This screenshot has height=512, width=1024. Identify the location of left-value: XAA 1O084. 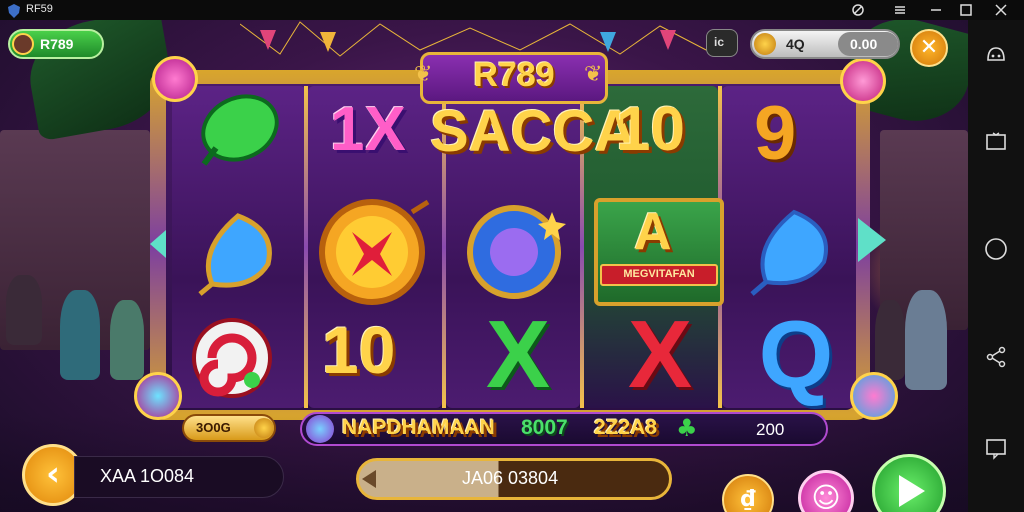
(147, 476).